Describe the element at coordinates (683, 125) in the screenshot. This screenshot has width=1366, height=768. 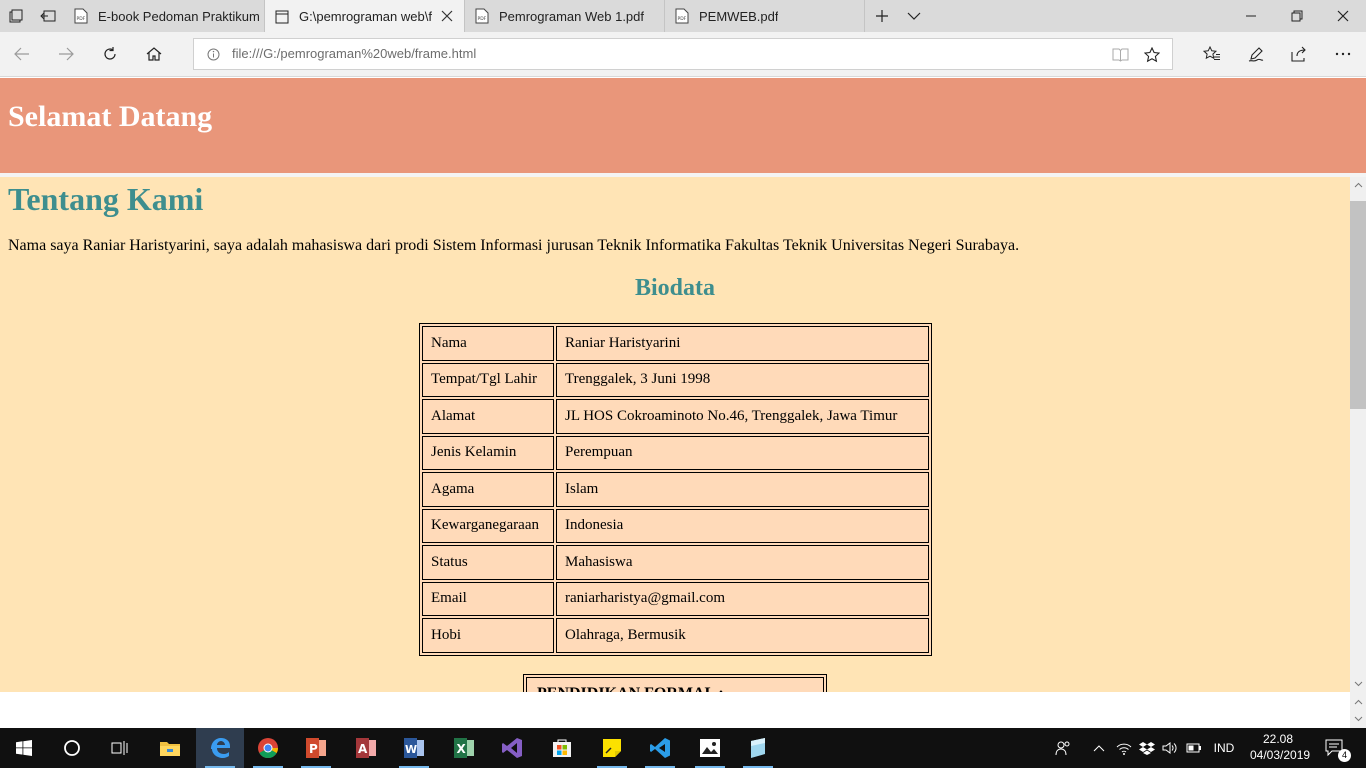
I see `header-frame: Selamat Datang` at that location.